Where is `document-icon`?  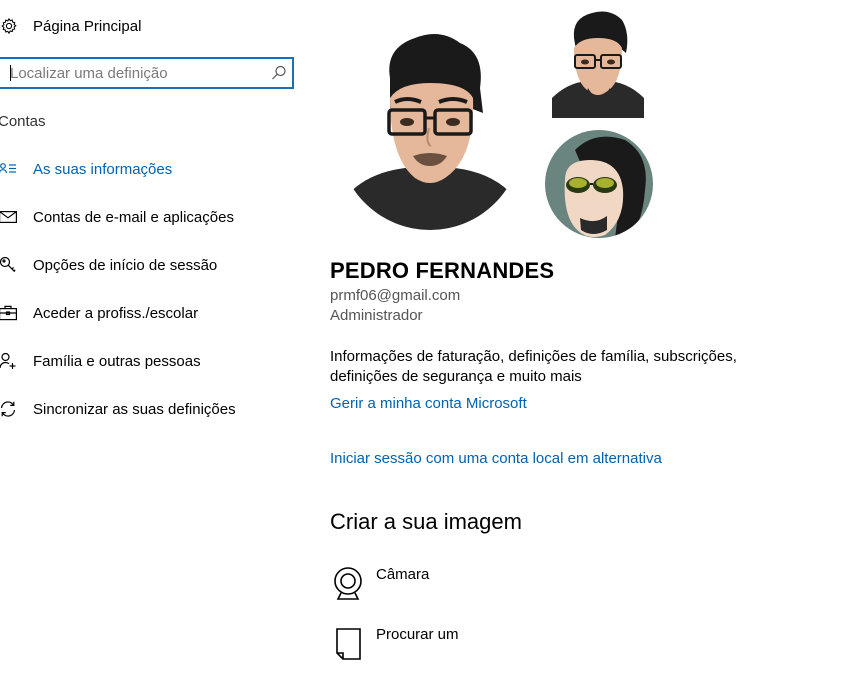
document-icon is located at coordinates (348, 643).